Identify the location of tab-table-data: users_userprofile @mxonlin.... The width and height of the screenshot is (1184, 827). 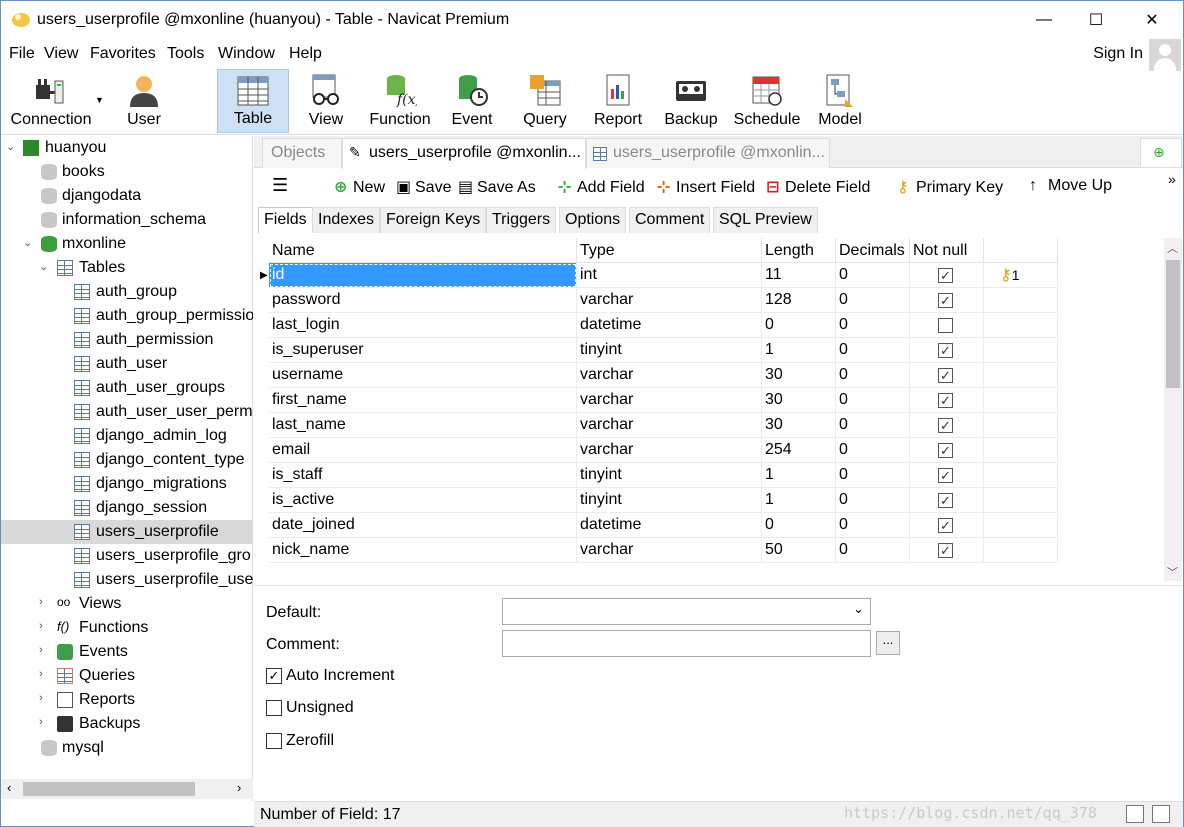
(708, 153).